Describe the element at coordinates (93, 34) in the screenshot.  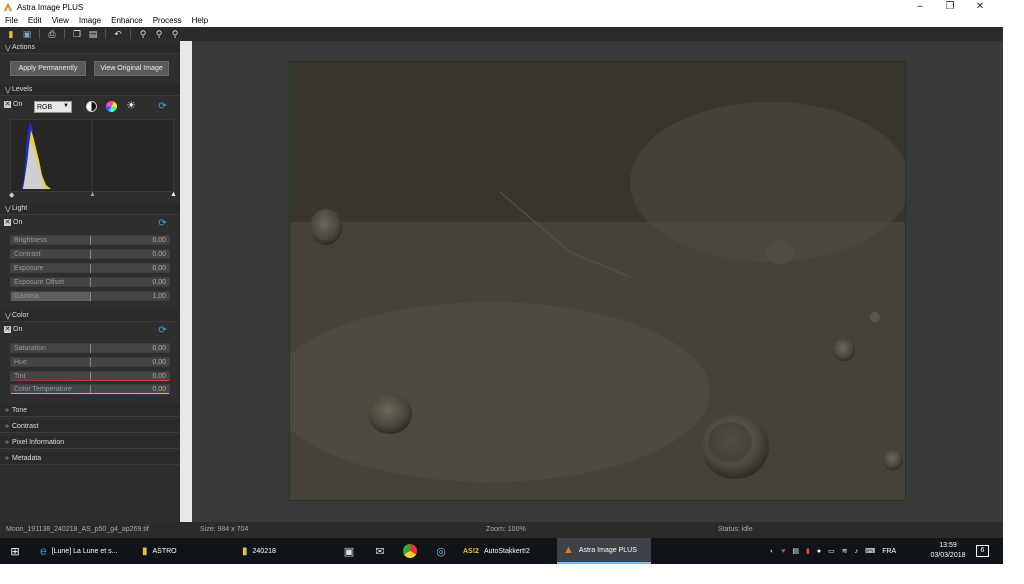
I see `paste-icon: ▤` at that location.